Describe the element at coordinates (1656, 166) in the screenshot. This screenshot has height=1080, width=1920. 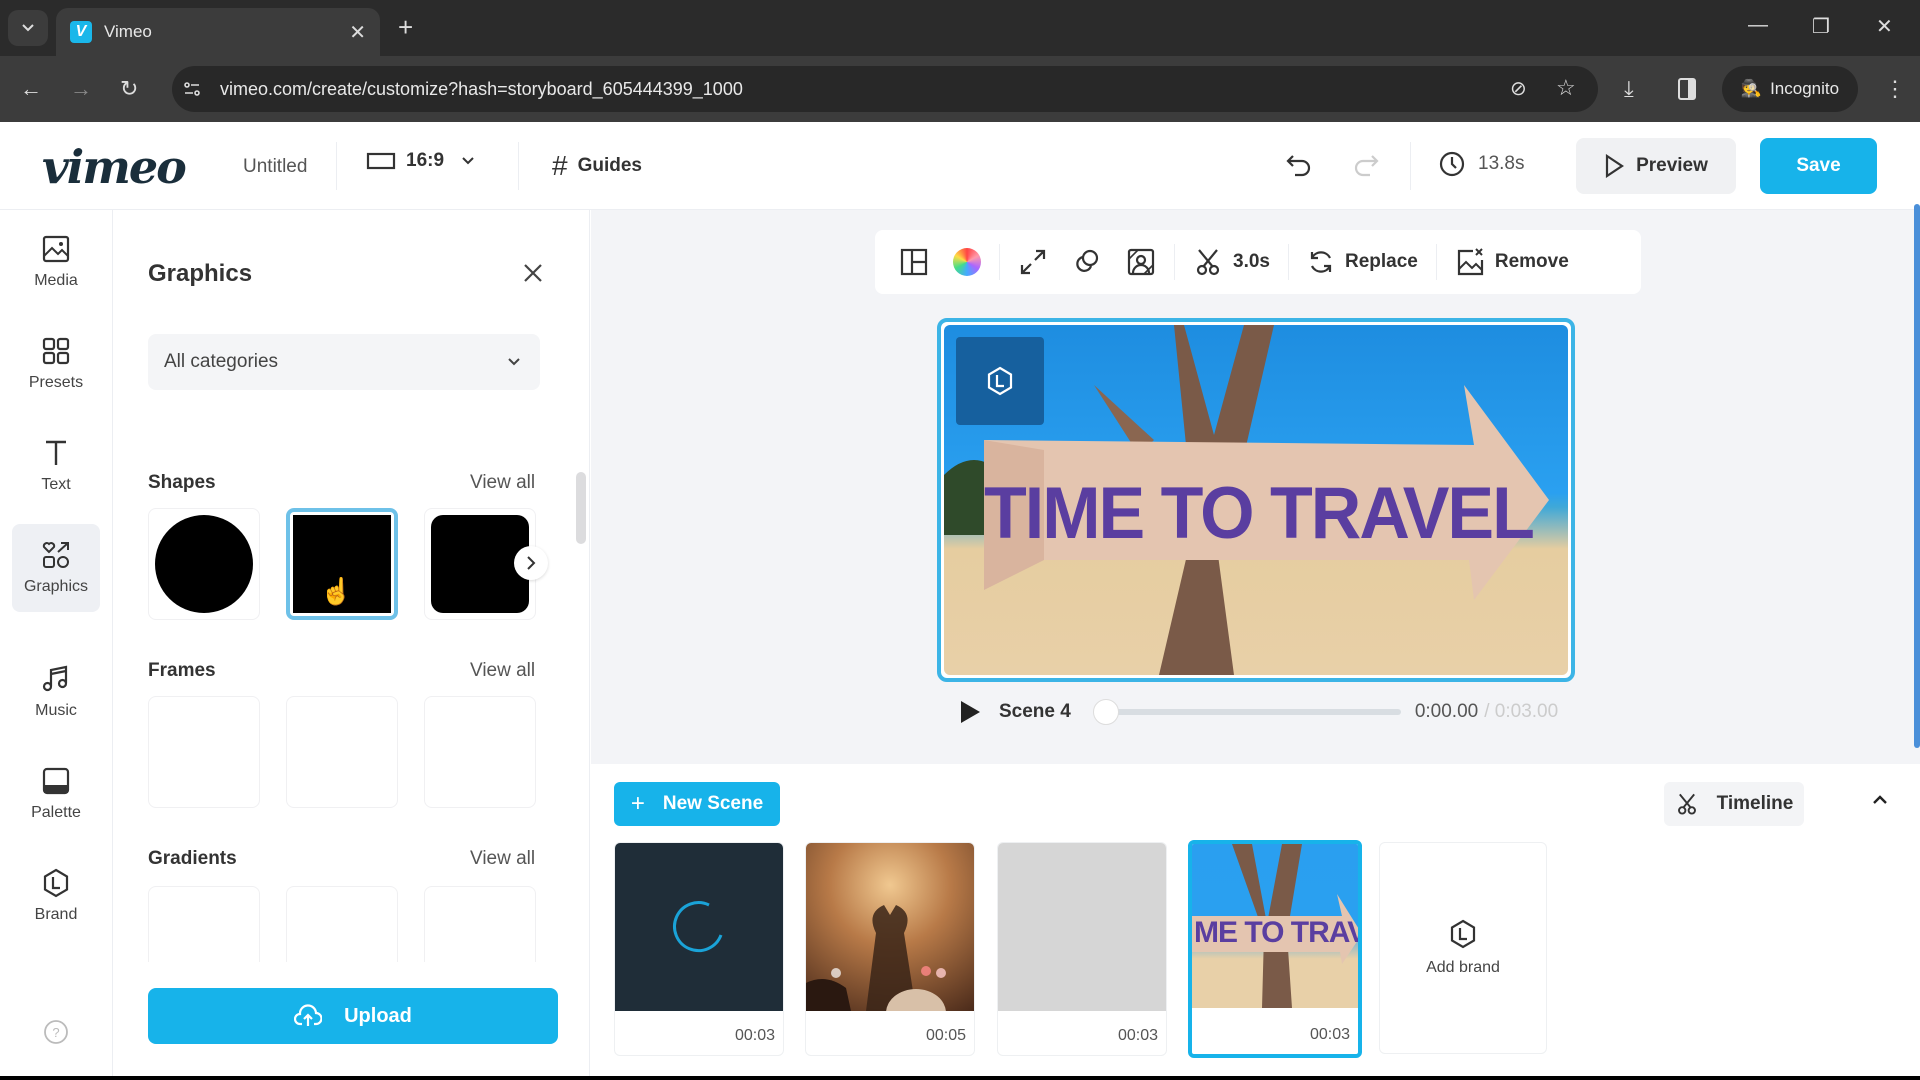
I see `preview-button: Preview` at that location.